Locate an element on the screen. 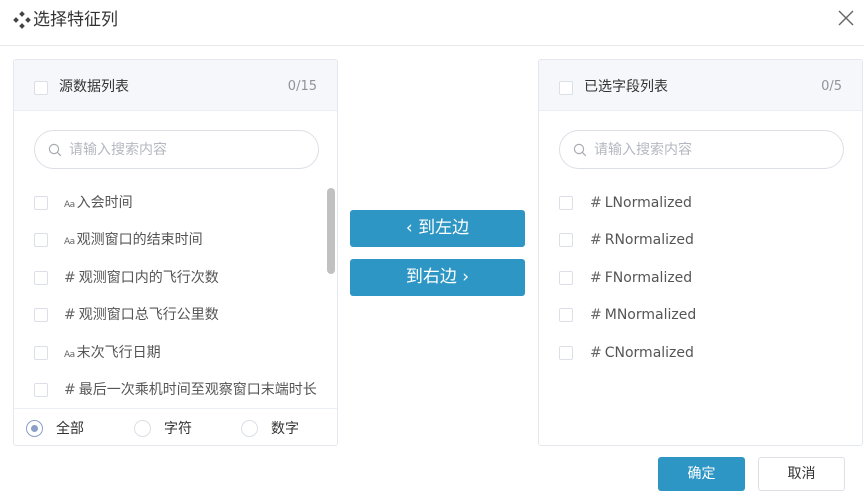 The image size is (864, 503). source-panel-header: 源数据列表 0/15 is located at coordinates (175, 85).